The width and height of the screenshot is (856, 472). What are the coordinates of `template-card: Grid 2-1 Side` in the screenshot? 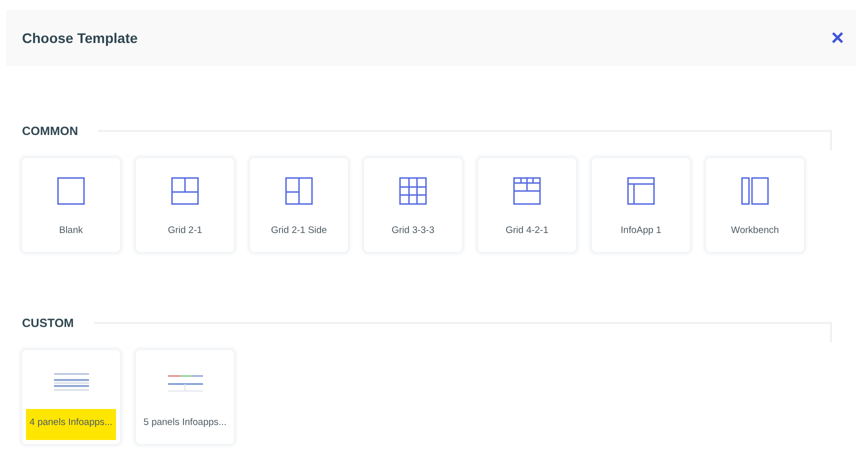 It's located at (299, 205).